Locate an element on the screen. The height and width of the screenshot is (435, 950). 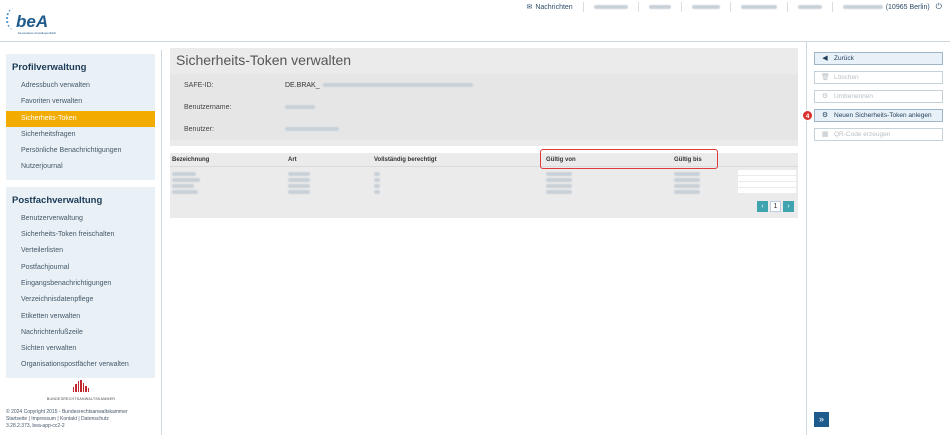
sidebar-item-mailbox-journal: Postfachjournal is located at coordinates (80, 268).